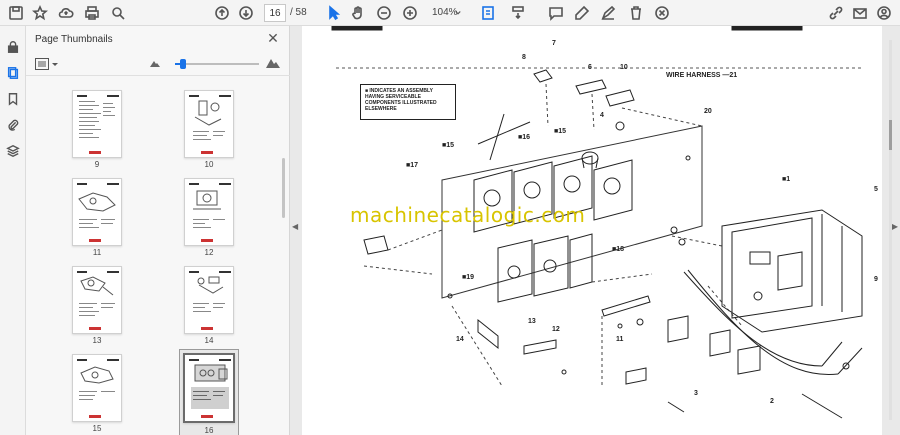  What do you see at coordinates (702, 75) in the screenshot?
I see `wire-harness-label: WIRE HARNESS —21` at bounding box center [702, 75].